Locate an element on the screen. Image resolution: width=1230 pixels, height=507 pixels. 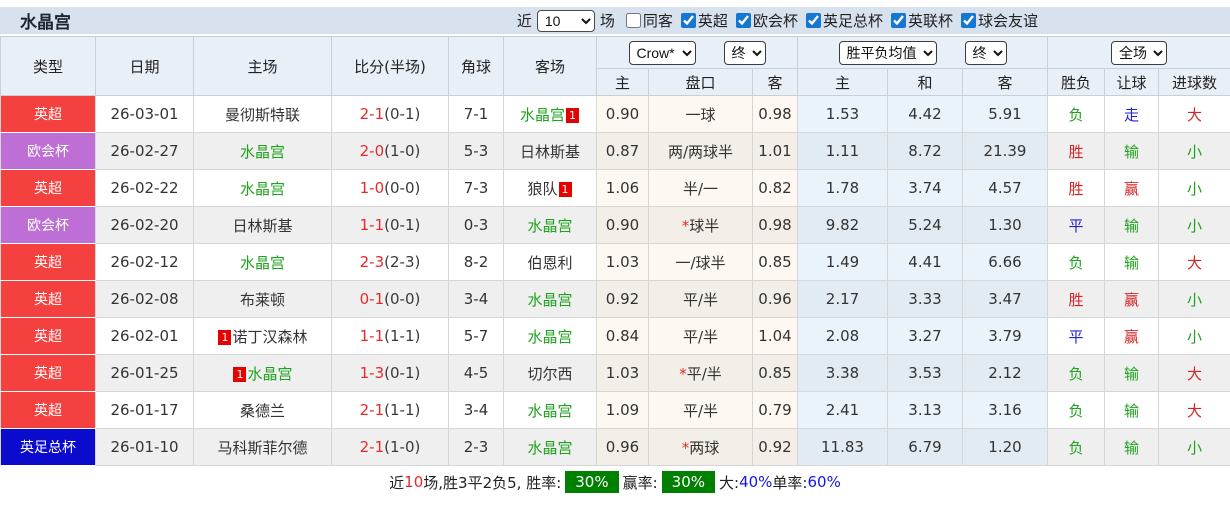
team-toolbar: 水晶宫 近 10 场 同客英超 欧会杯英足总杯英联杯球会友谊 is located at coordinates (615, 20).